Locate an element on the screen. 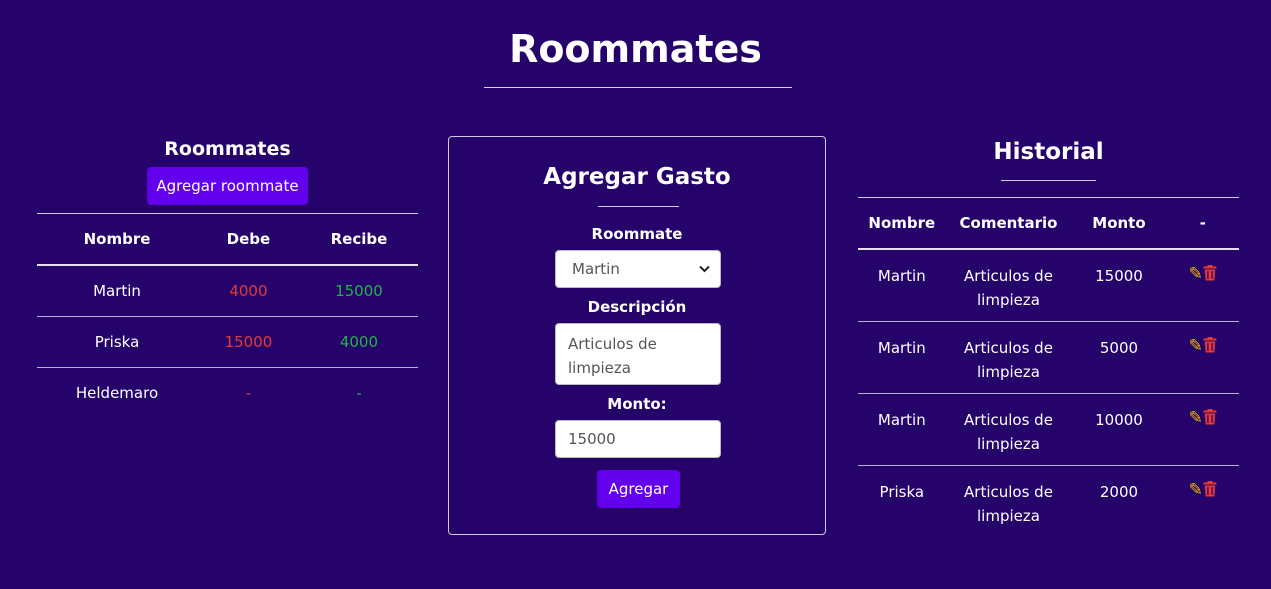 The height and width of the screenshot is (589, 1271). roommate-recibe: 15000 is located at coordinates (358, 291).